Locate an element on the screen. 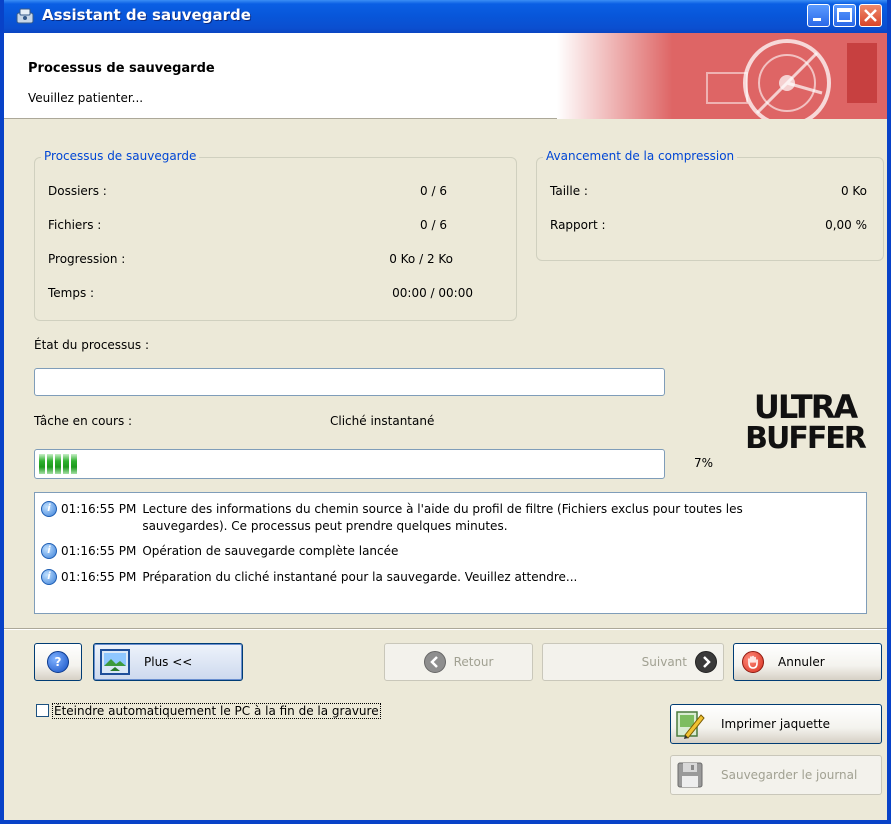  print-cover-label: Imprimer jaquette is located at coordinates (776, 724).